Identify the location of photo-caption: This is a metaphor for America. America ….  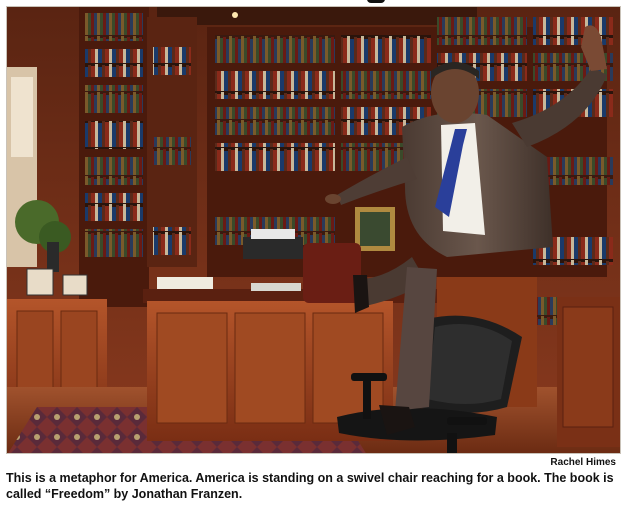
(310, 486).